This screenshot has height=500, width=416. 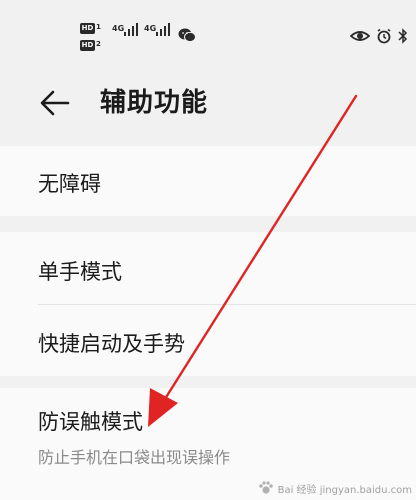 I want to click on eye-comfort-icon, so click(x=360, y=36).